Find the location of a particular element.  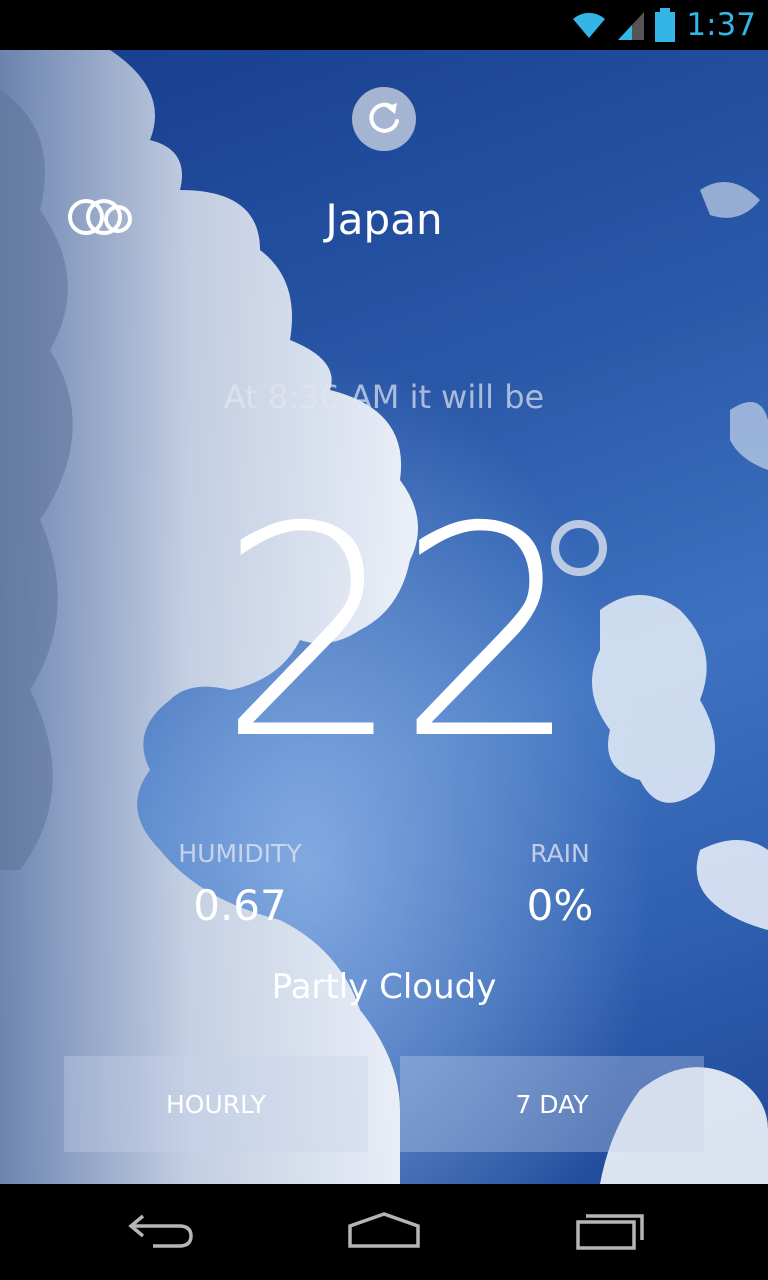

forecast-time-text: At 8:36 AM it will be is located at coordinates (384, 397).